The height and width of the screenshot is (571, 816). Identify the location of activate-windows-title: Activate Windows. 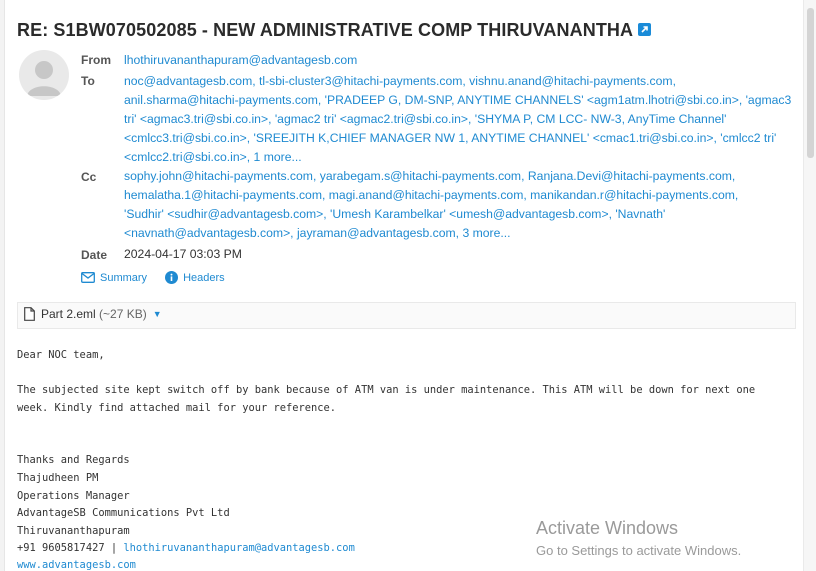
(607, 528).